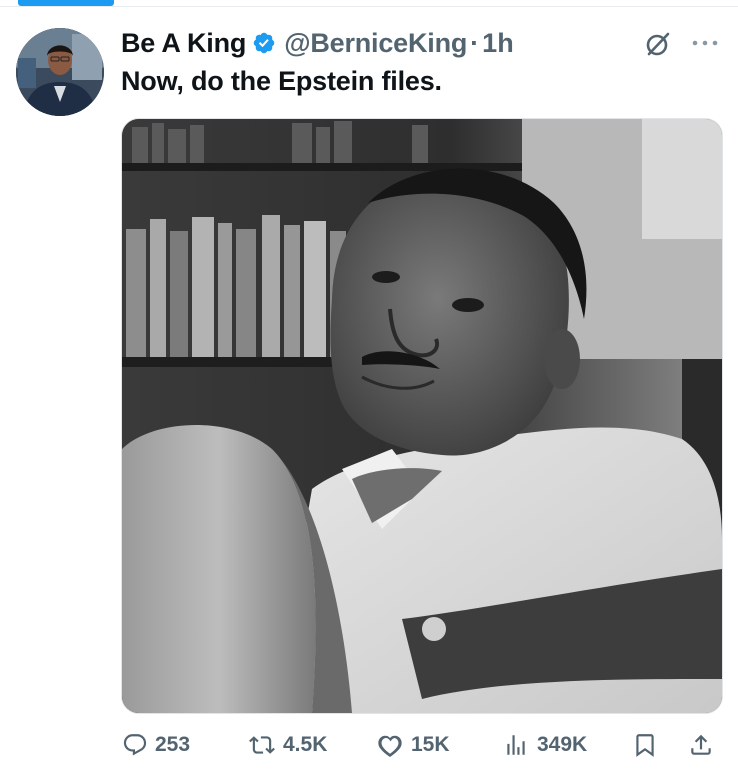 This screenshot has height=769, width=738. I want to click on timestamp: 1h, so click(498, 43).